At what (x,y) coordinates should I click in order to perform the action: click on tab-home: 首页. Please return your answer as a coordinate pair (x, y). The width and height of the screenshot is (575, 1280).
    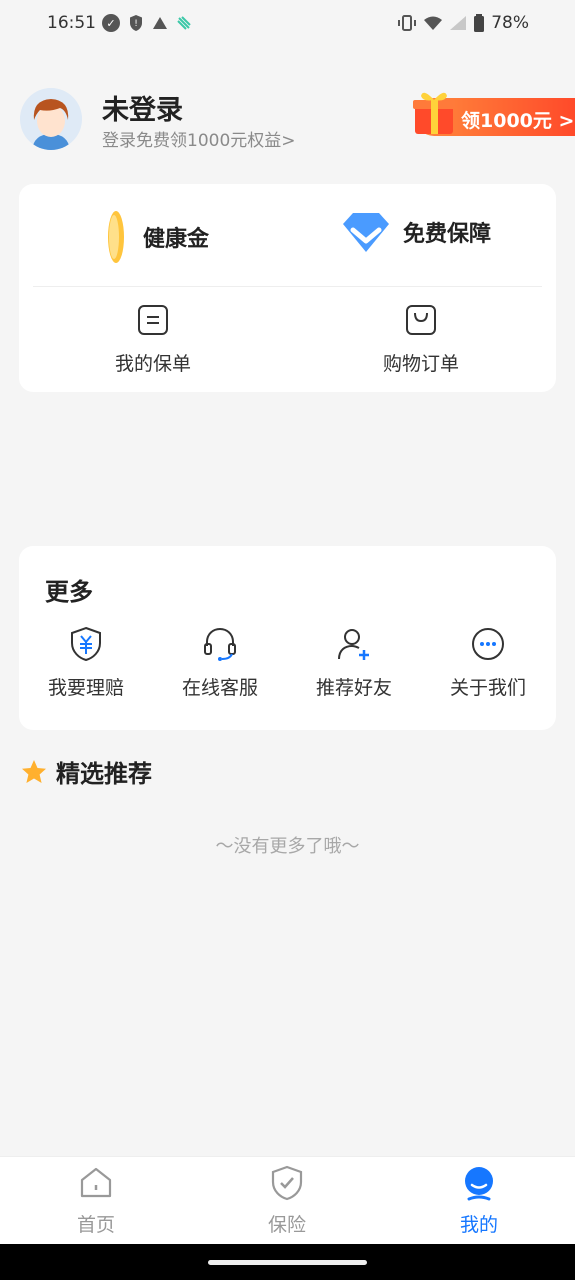
    Looking at the image, I should click on (96, 1201).